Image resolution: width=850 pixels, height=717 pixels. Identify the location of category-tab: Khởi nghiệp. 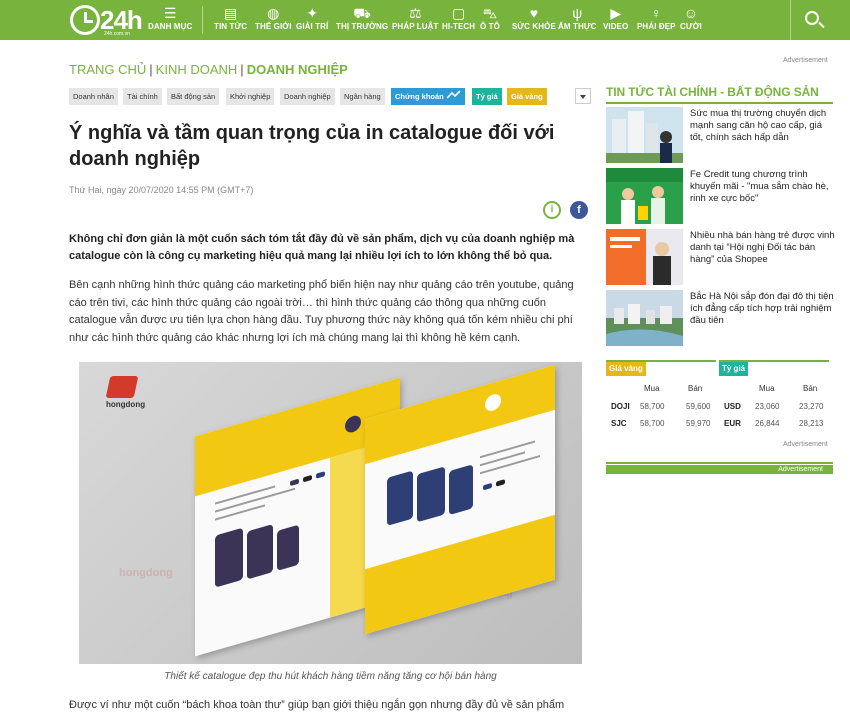
(250, 96).